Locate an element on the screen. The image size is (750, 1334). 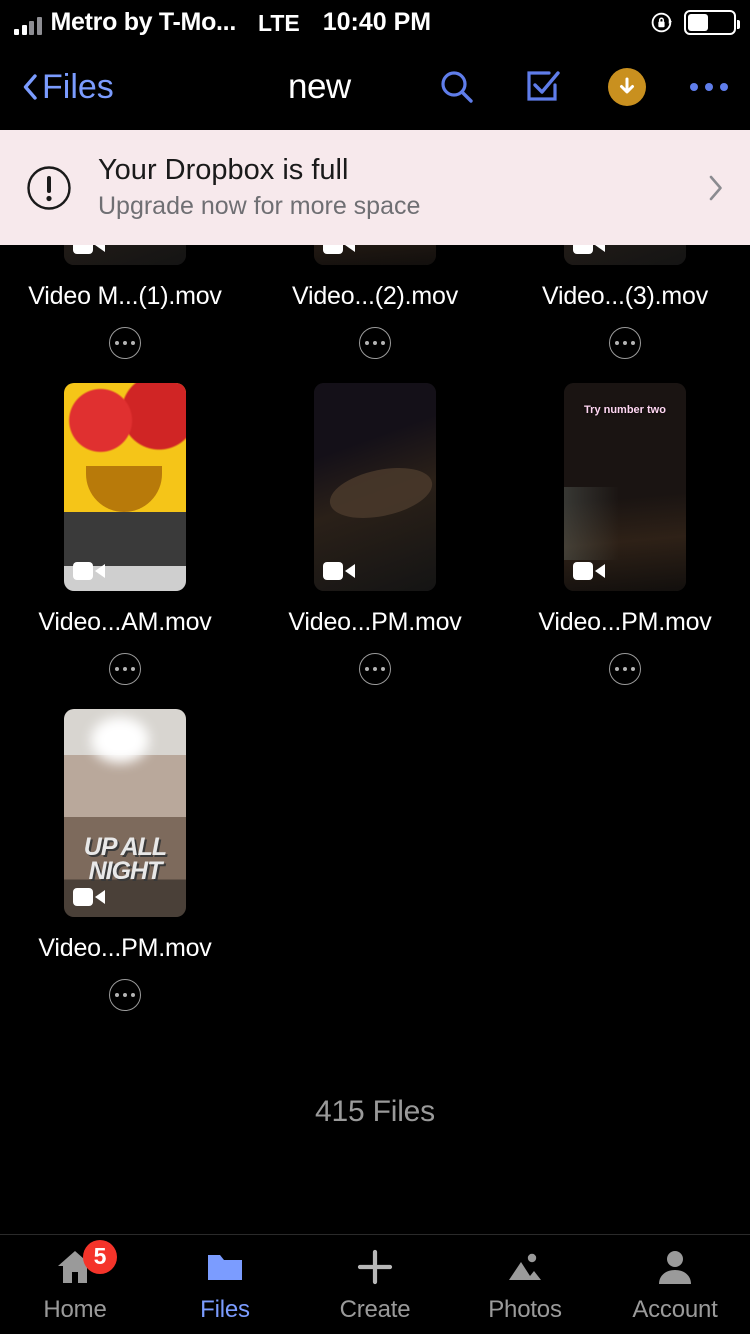
banner-title: Your Dropbox is full is located at coordinates (223, 169).